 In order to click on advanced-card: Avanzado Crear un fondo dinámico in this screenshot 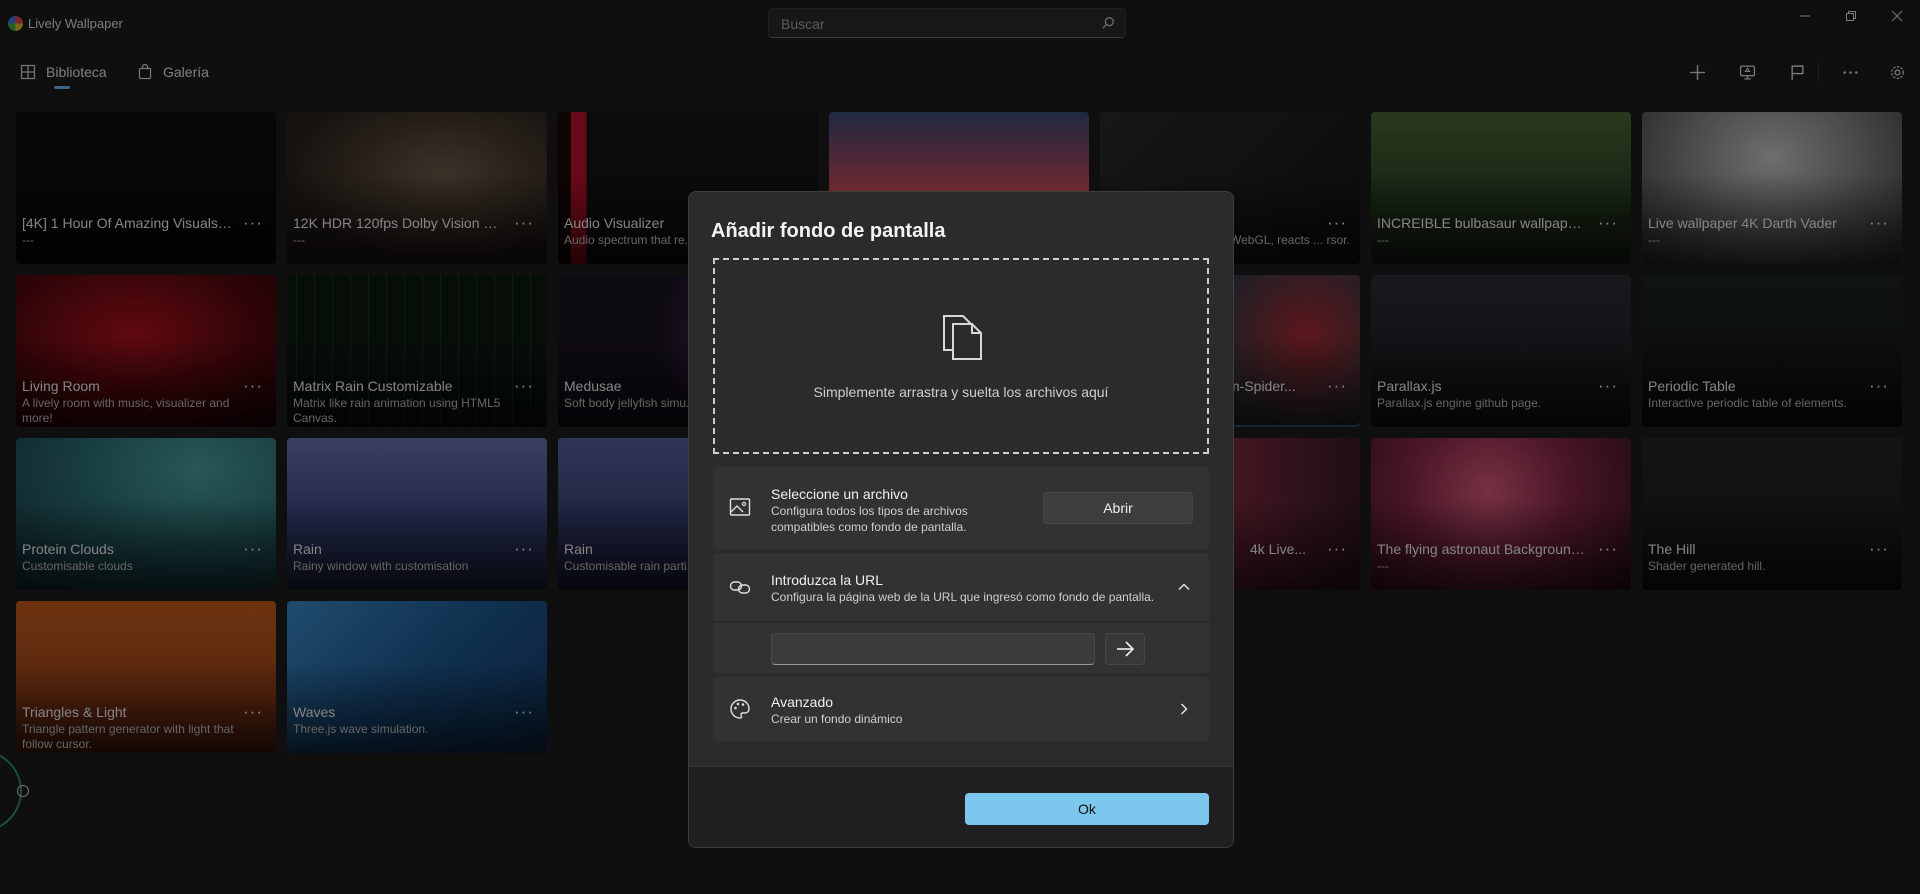, I will do `click(961, 709)`.